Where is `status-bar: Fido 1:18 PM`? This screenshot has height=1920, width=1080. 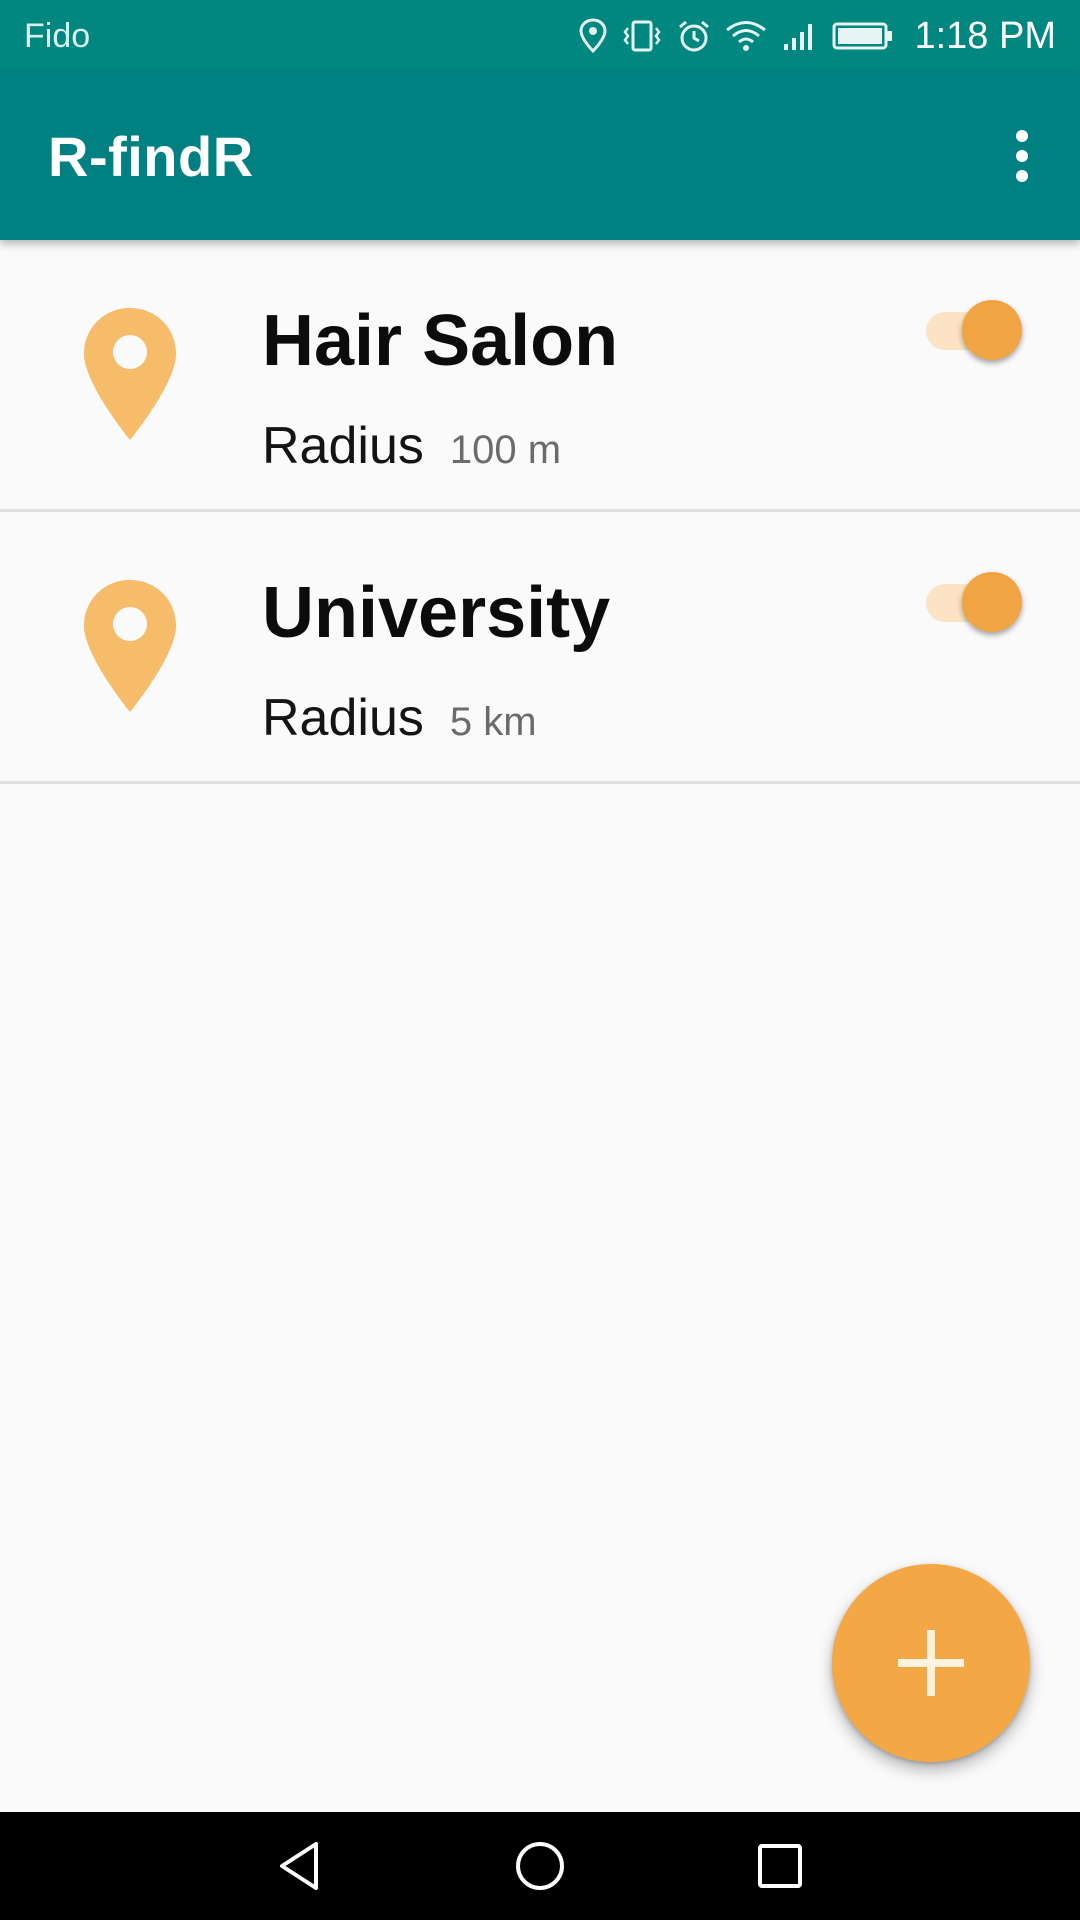
status-bar: Fido 1:18 PM is located at coordinates (540, 36).